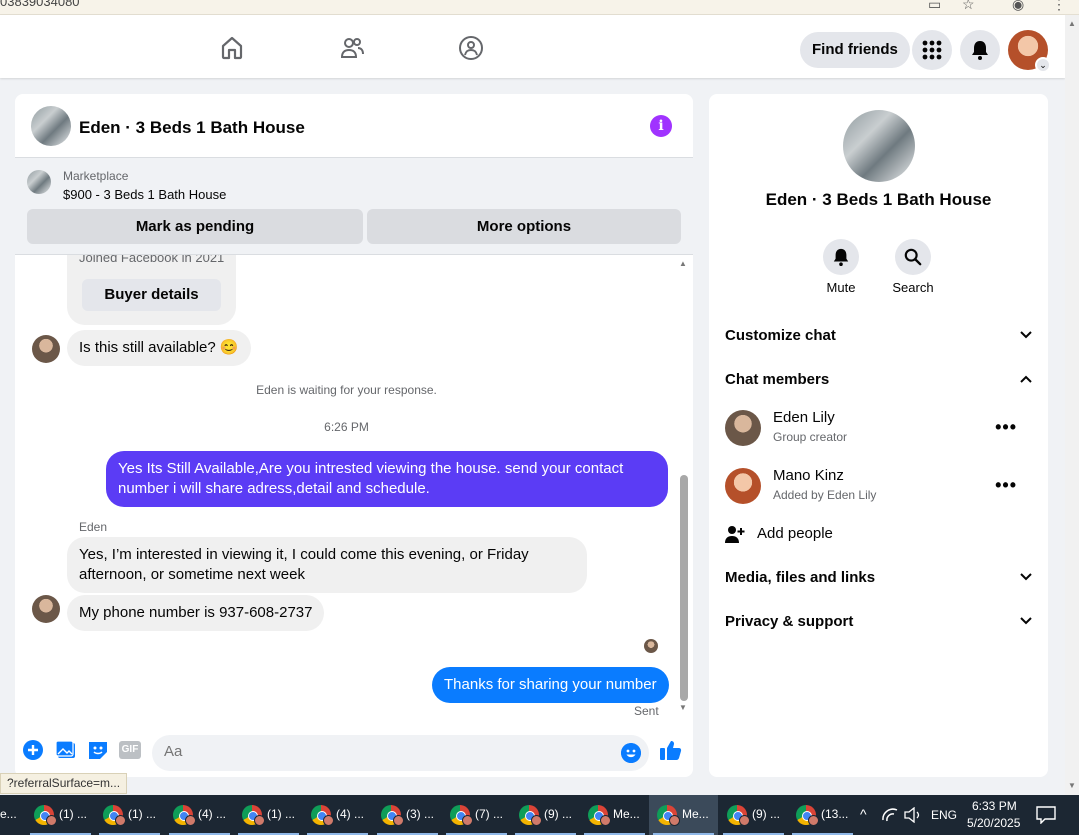  Describe the element at coordinates (661, 126) in the screenshot. I see `info-icon: i` at that location.